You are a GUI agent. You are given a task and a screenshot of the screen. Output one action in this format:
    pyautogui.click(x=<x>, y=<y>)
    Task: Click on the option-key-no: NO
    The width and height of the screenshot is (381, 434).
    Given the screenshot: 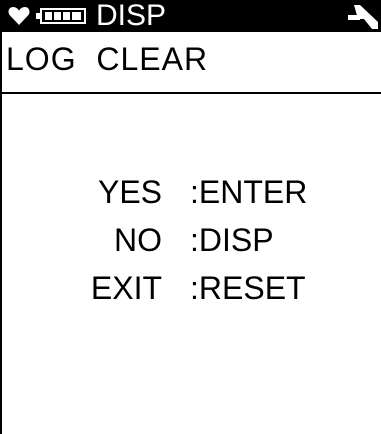 What is the action you would take?
    pyautogui.click(x=138, y=240)
    